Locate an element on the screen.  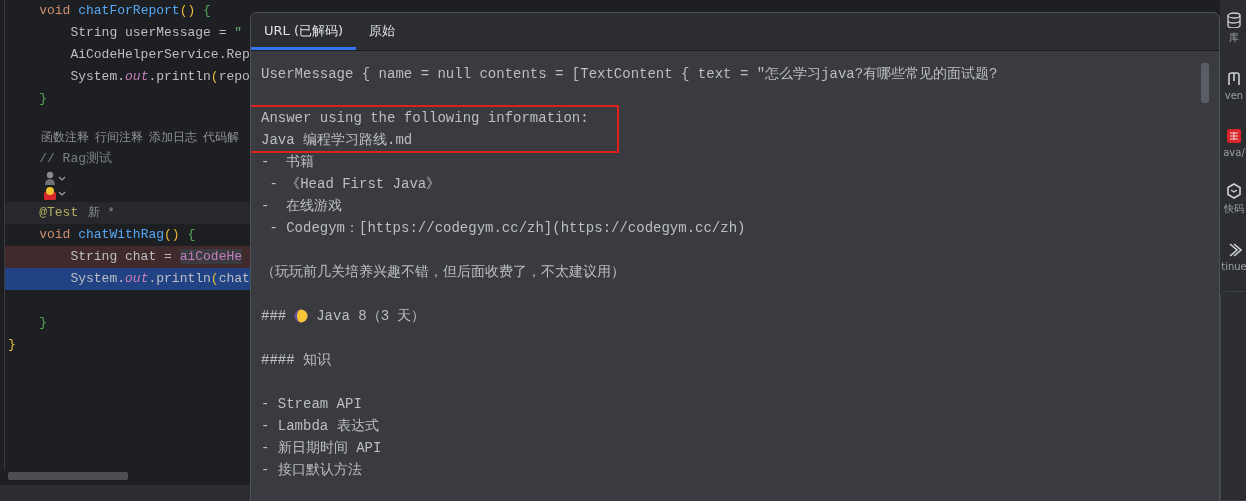
code-action-link: 添加日志 is located at coordinates (173, 138).